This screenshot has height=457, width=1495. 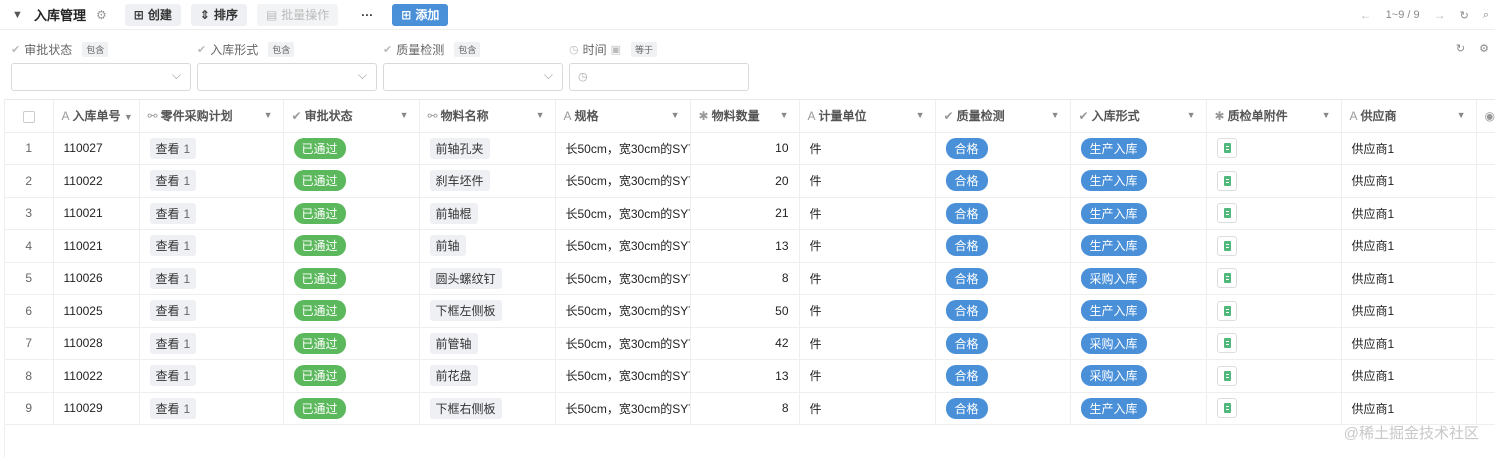 I want to click on quantity-cell: 21, so click(x=745, y=213).